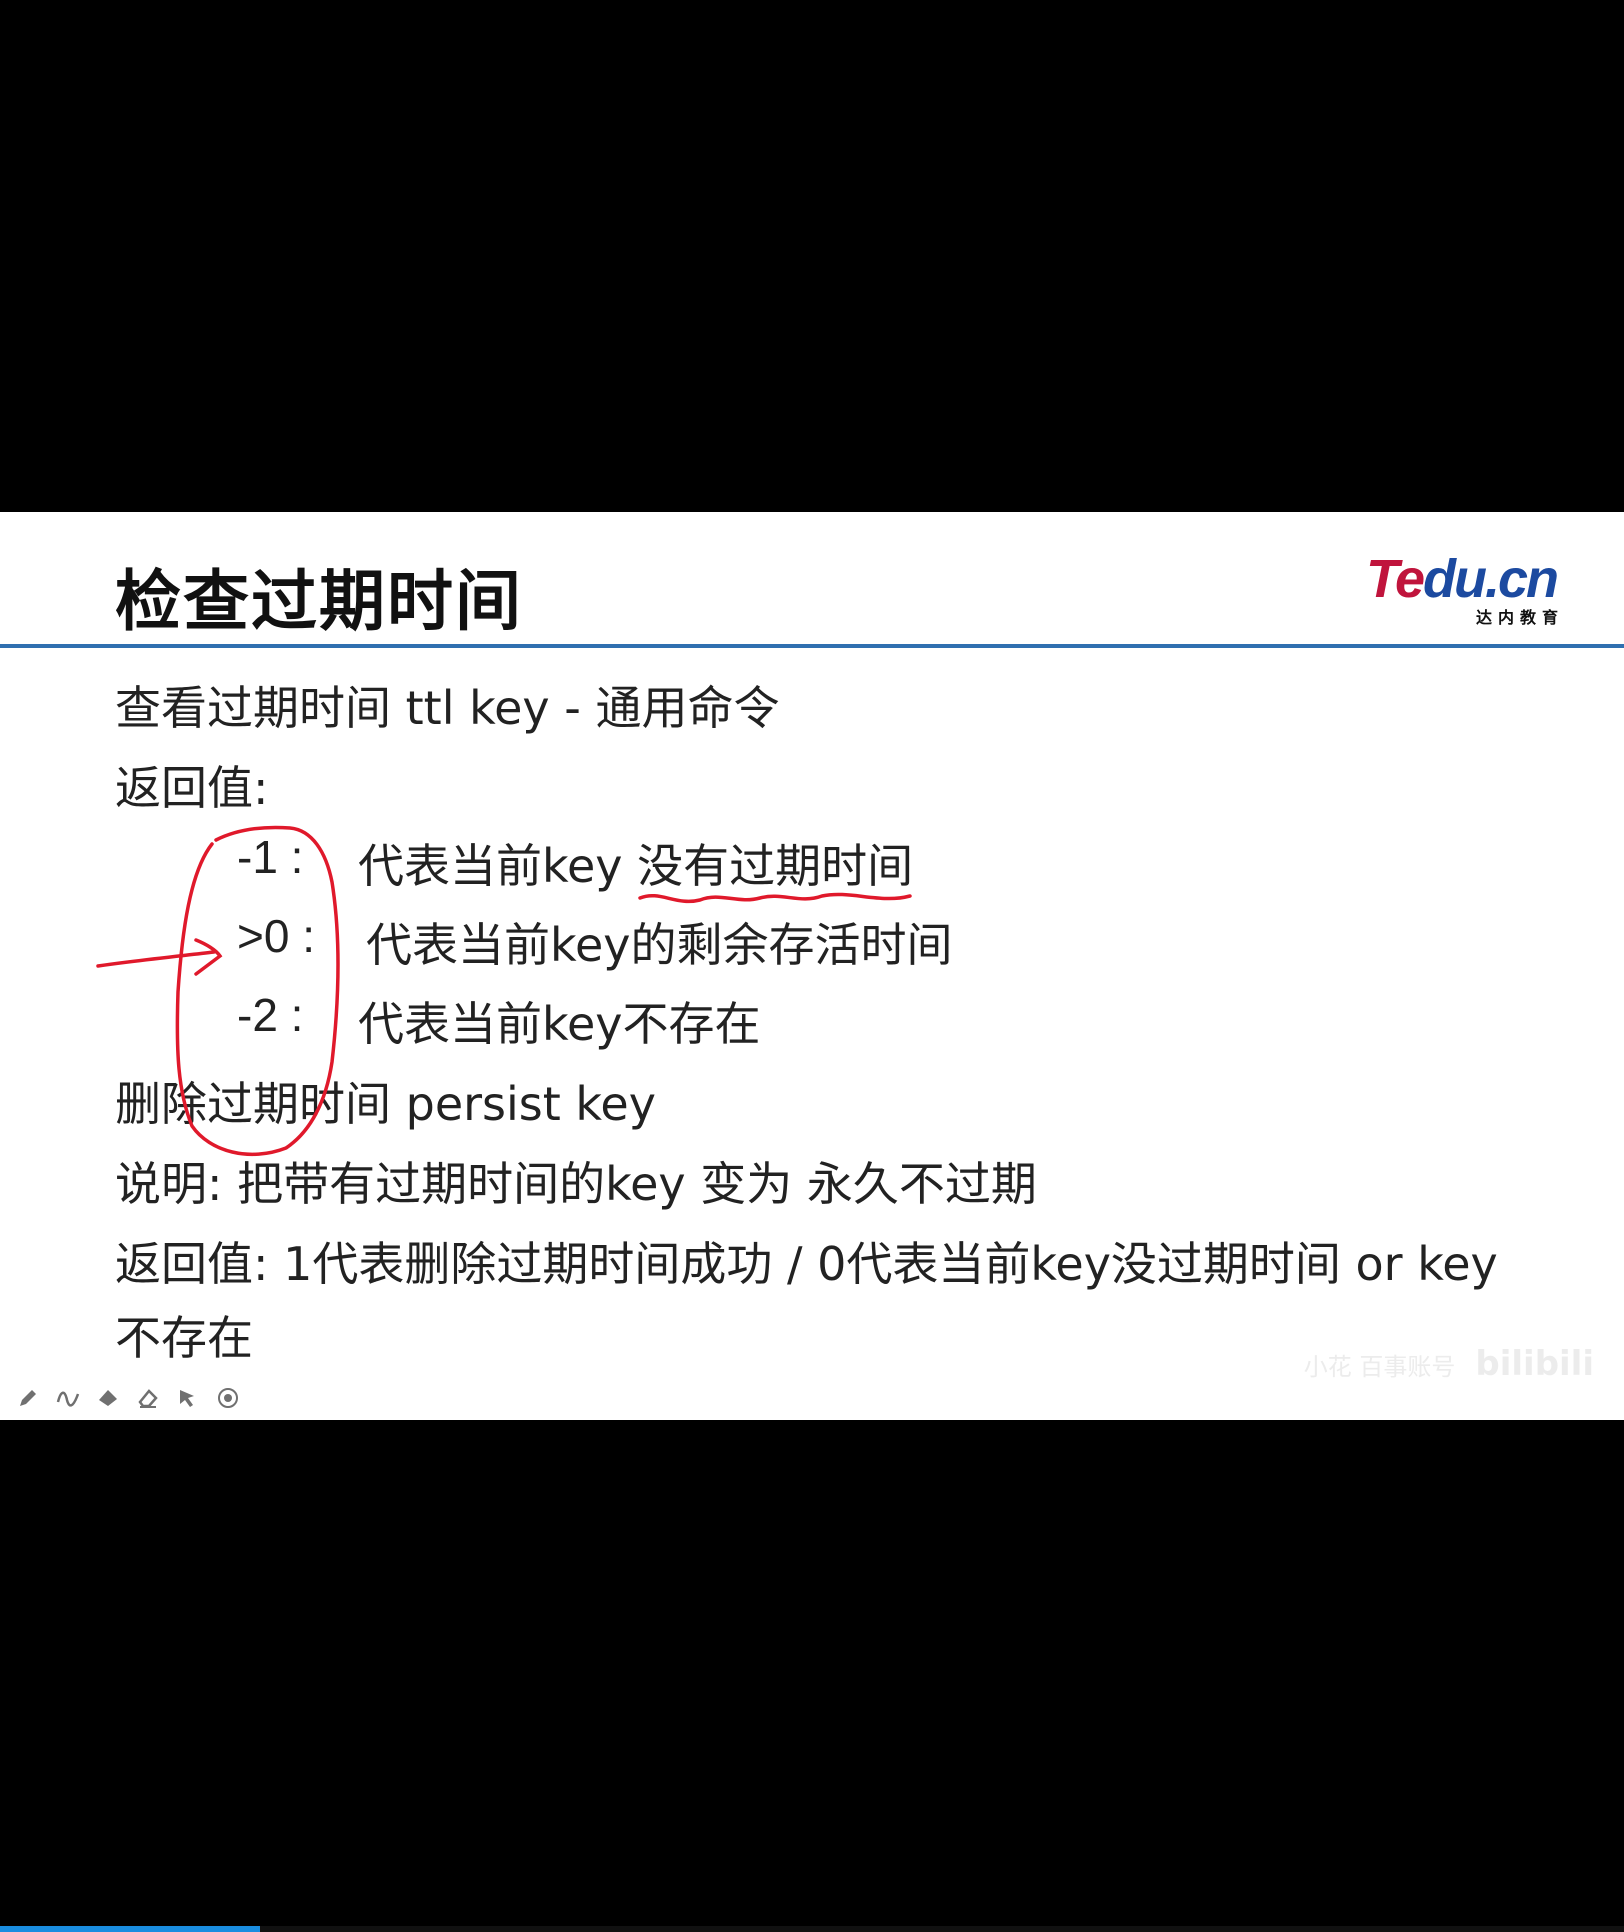  What do you see at coordinates (659, 945) in the screenshot?
I see `rv-pos-desc: 代表当前key的剩余存活时间` at bounding box center [659, 945].